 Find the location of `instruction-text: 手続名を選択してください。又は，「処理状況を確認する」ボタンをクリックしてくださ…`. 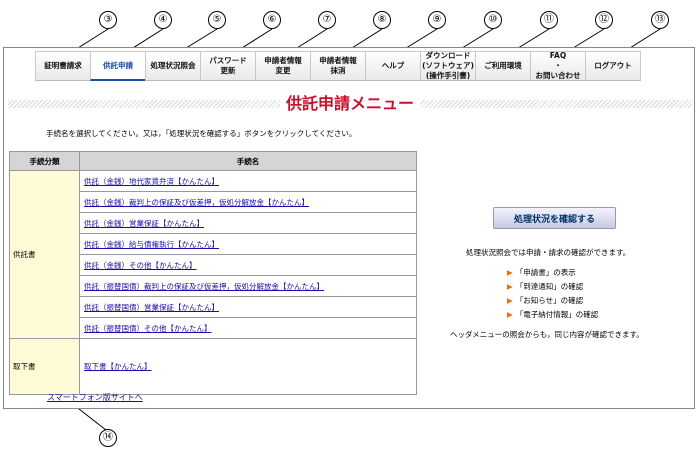

instruction-text: 手続名を選択してください。又は，「処理状況を確認する」ボタンをクリックしてくださ… is located at coordinates (201, 133).